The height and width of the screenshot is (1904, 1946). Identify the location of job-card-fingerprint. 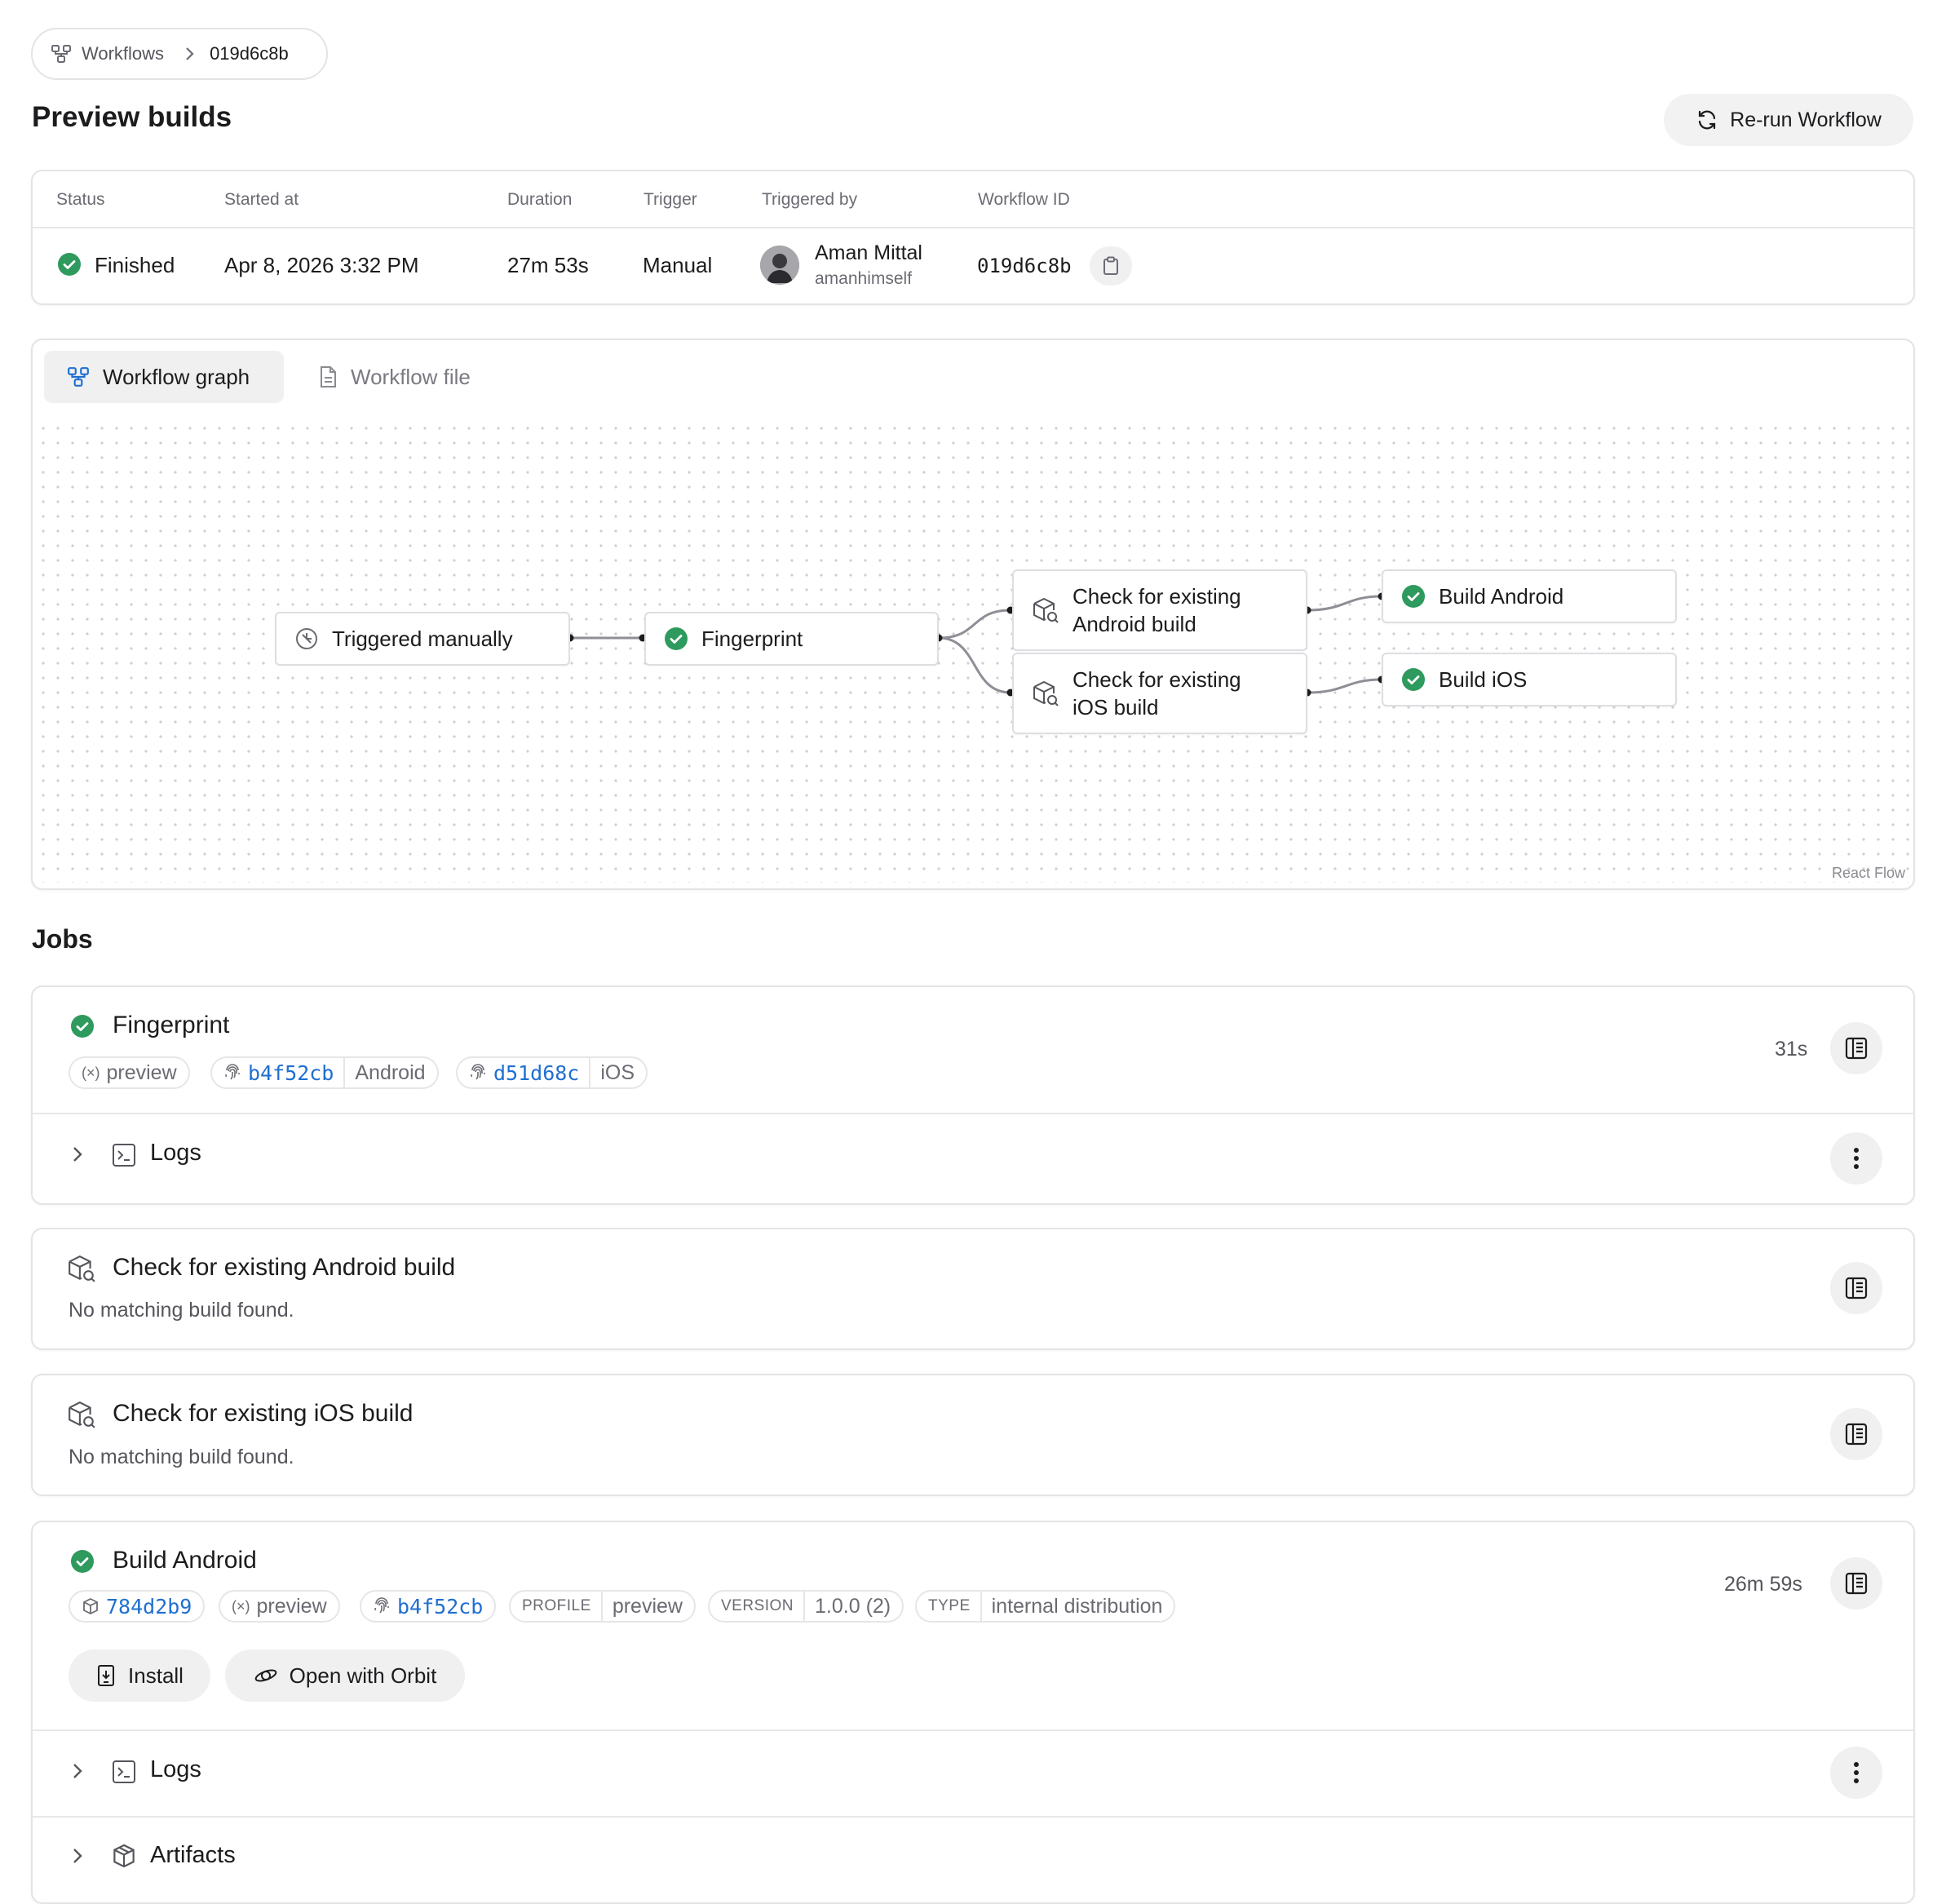
(973, 1095).